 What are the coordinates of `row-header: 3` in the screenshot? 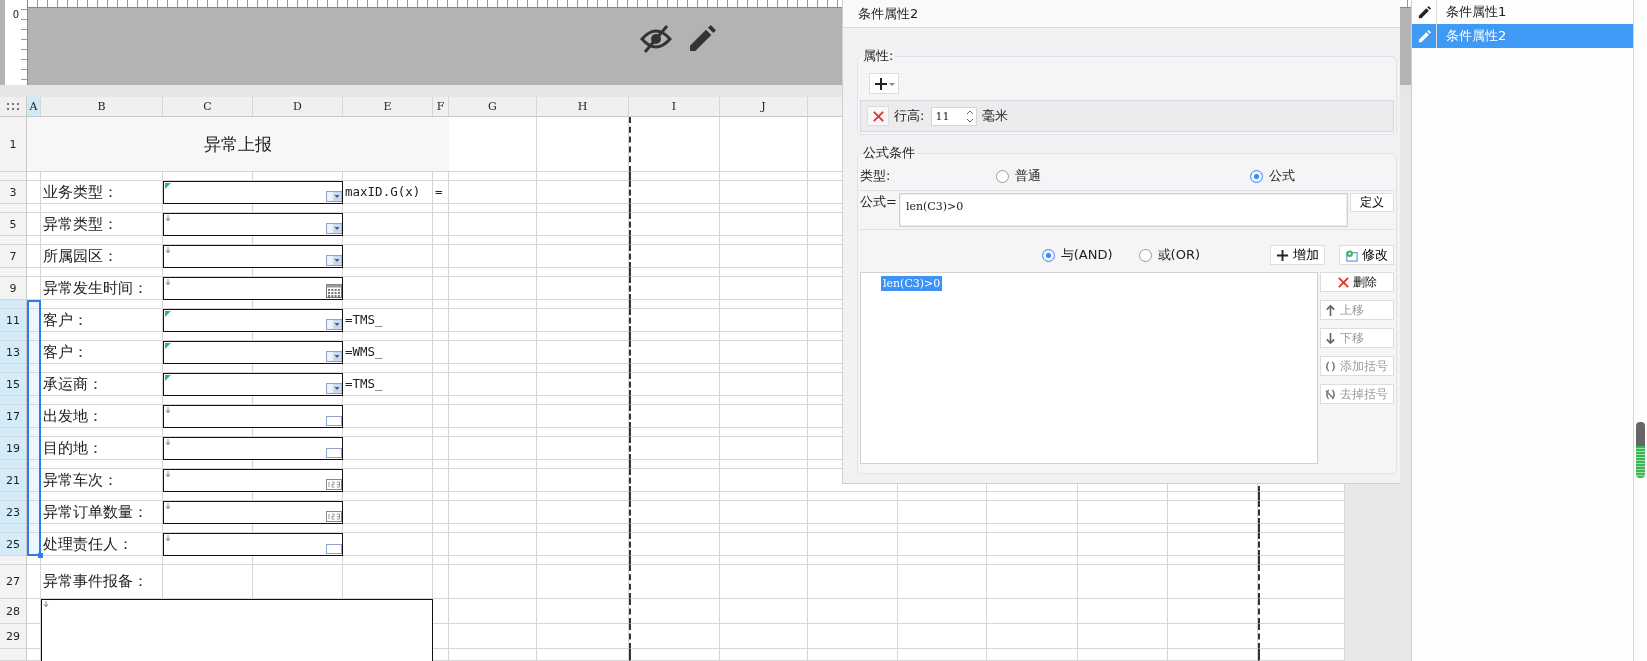 It's located at (13, 192).